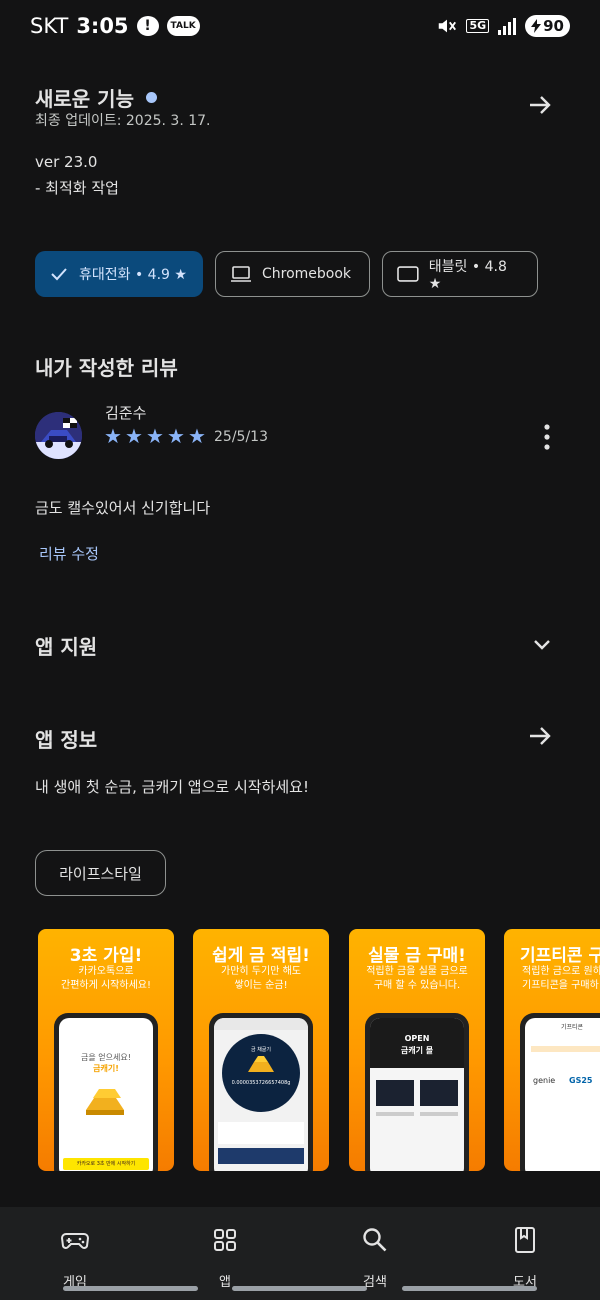 This screenshot has width=600, height=1300. Describe the element at coordinates (525, 1240) in the screenshot. I see `book-icon` at that location.